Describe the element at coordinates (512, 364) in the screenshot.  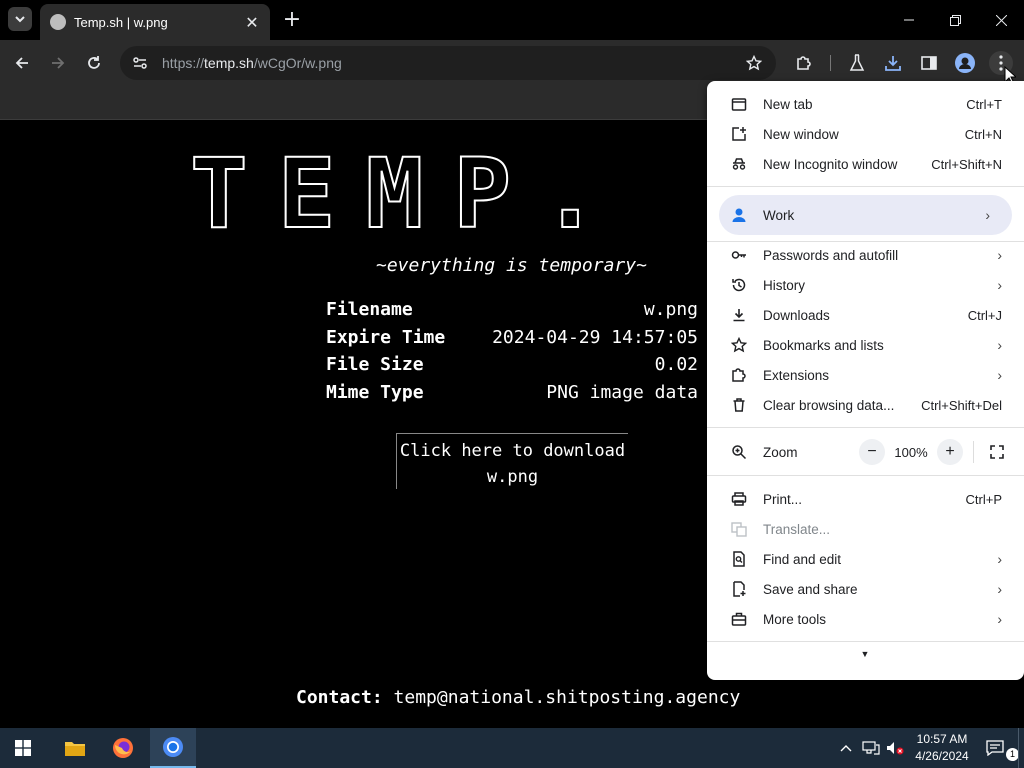
I see `info-row-size: File Size 0.02` at that location.